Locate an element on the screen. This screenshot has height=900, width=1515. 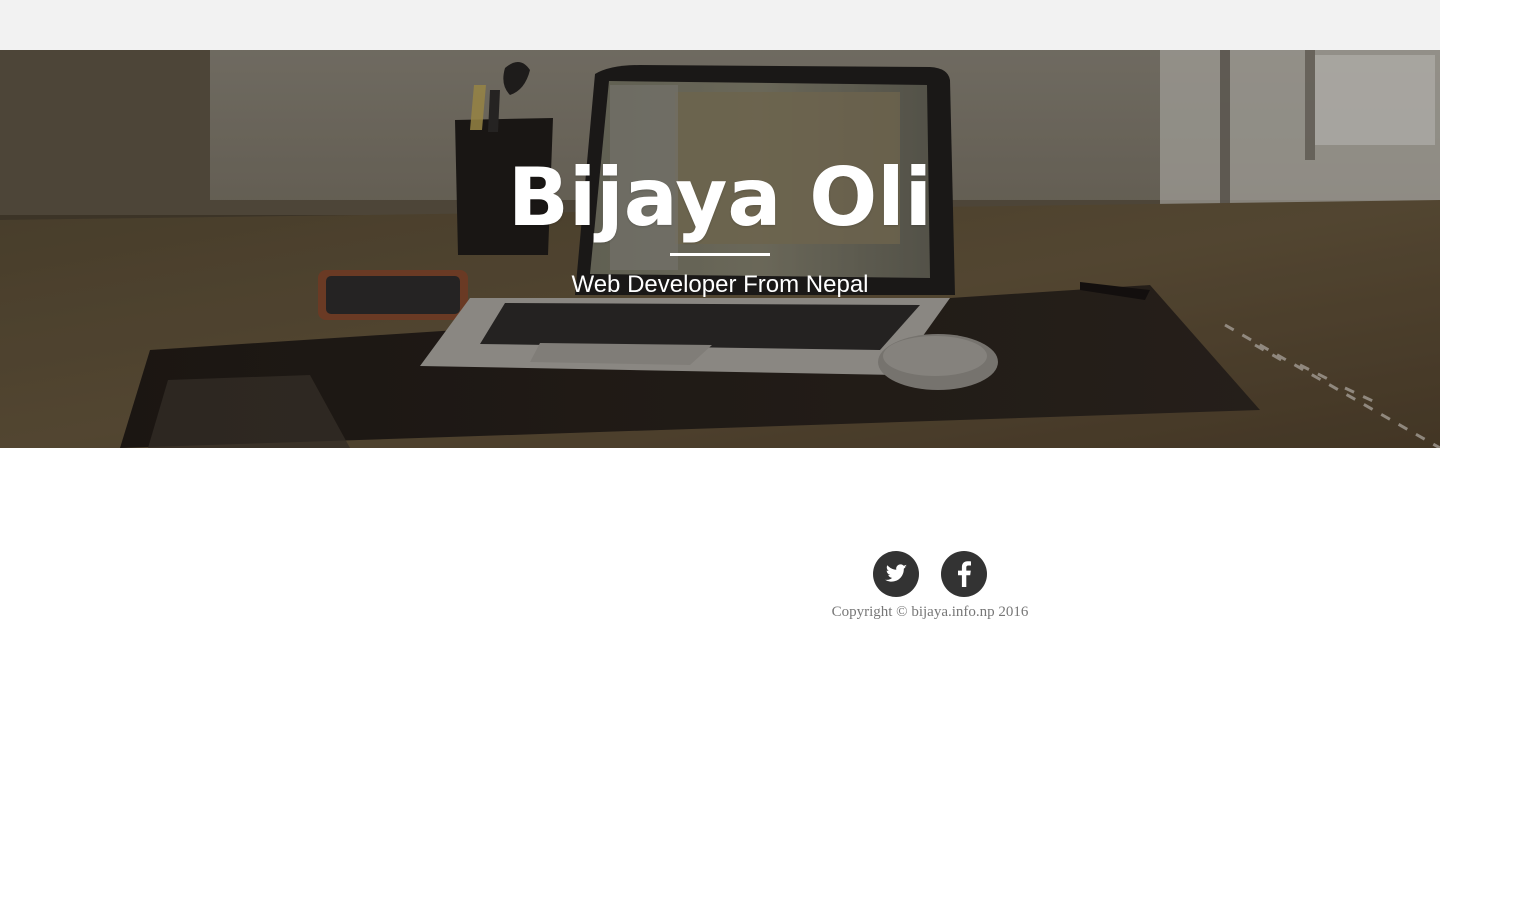
facebook-link is located at coordinates (964, 574).